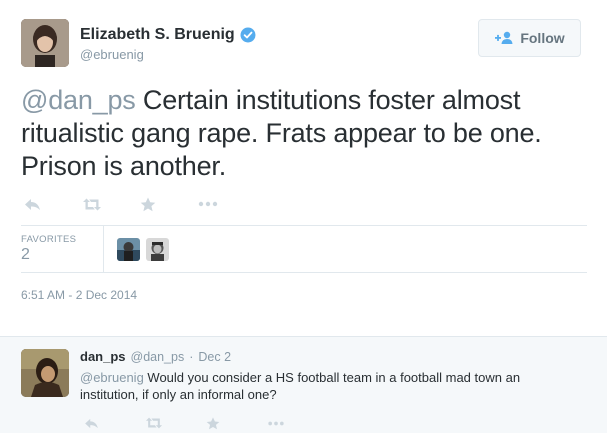 This screenshot has width=607, height=433. What do you see at coordinates (112, 54) in the screenshot?
I see `author-handle: @ebruenig` at bounding box center [112, 54].